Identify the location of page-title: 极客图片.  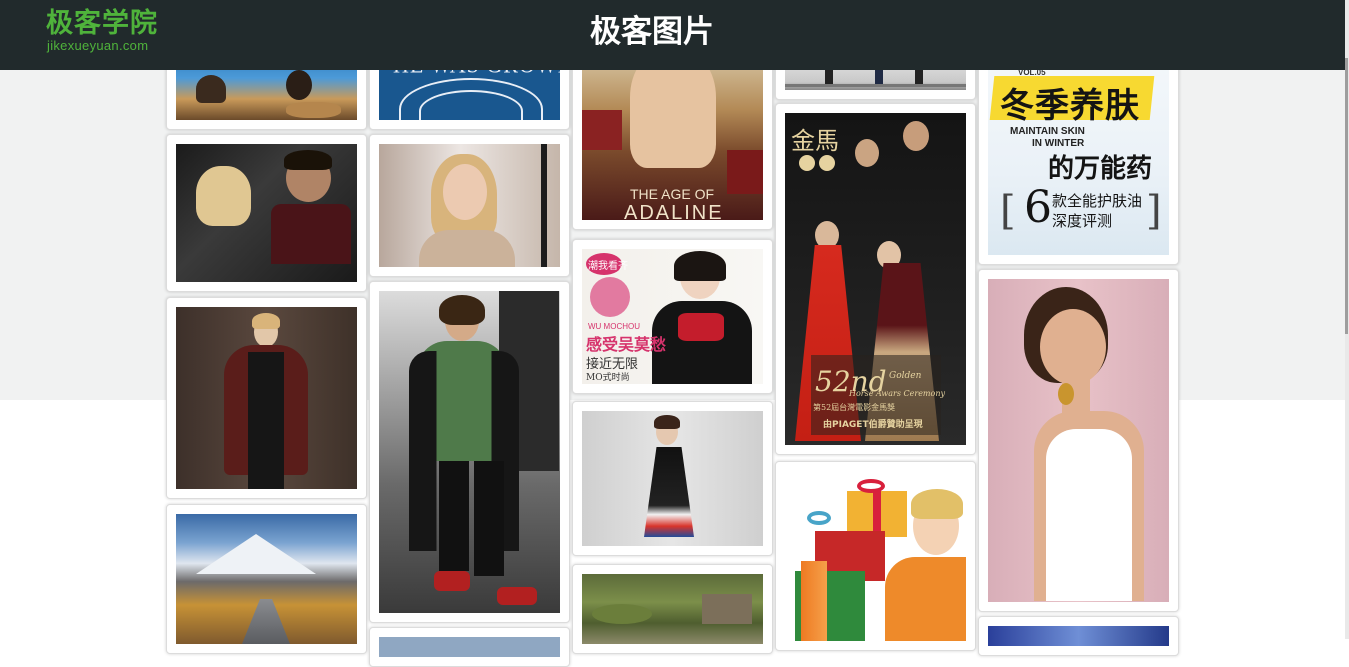
(652, 32).